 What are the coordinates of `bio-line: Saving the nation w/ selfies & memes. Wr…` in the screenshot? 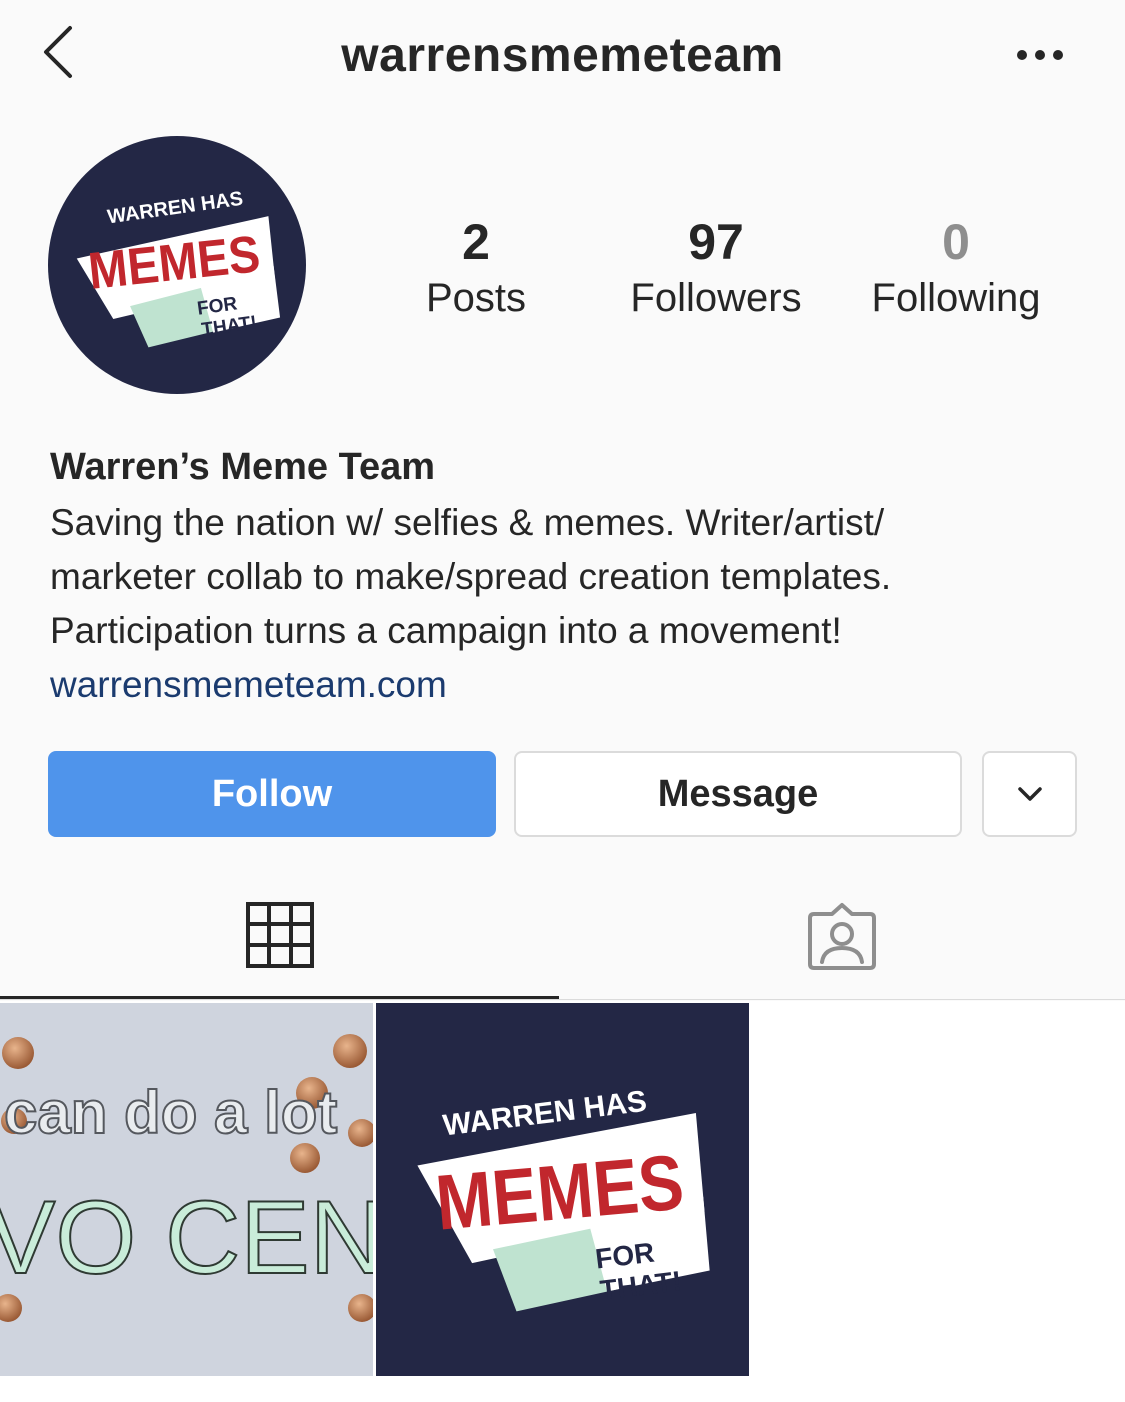 It's located at (467, 522).